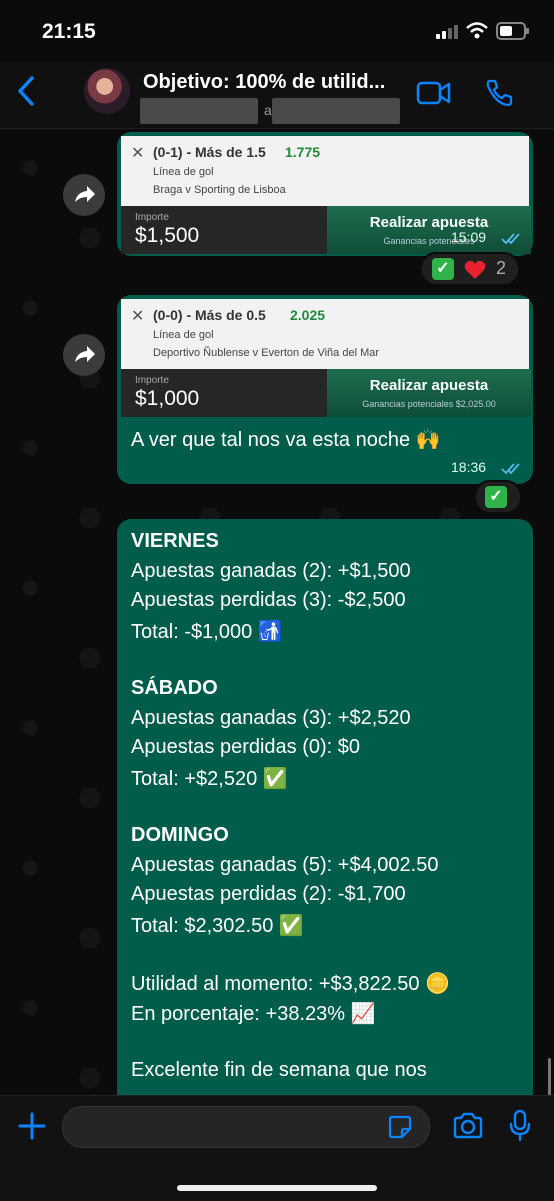  I want to click on bet-odds: 2.025, so click(308, 315).